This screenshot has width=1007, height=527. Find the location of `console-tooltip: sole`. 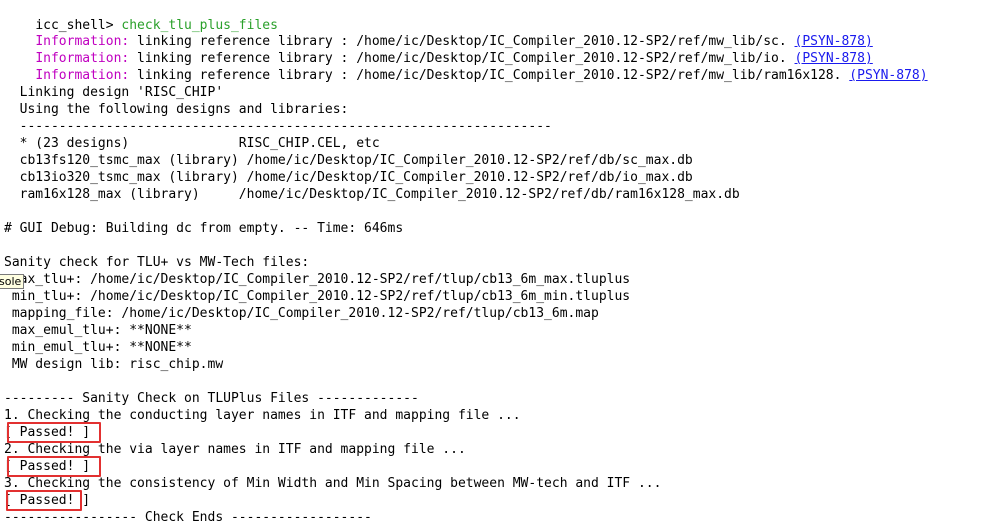

console-tooltip: sole is located at coordinates (12, 281).